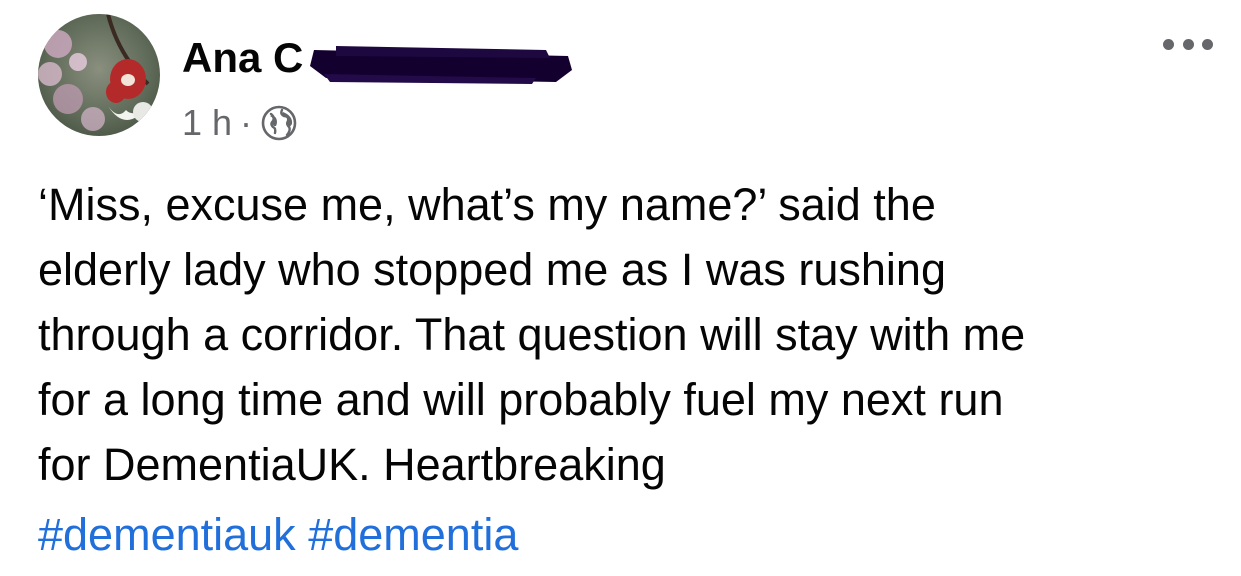 The width and height of the screenshot is (1241, 576). I want to click on more-options-button, so click(1188, 44).